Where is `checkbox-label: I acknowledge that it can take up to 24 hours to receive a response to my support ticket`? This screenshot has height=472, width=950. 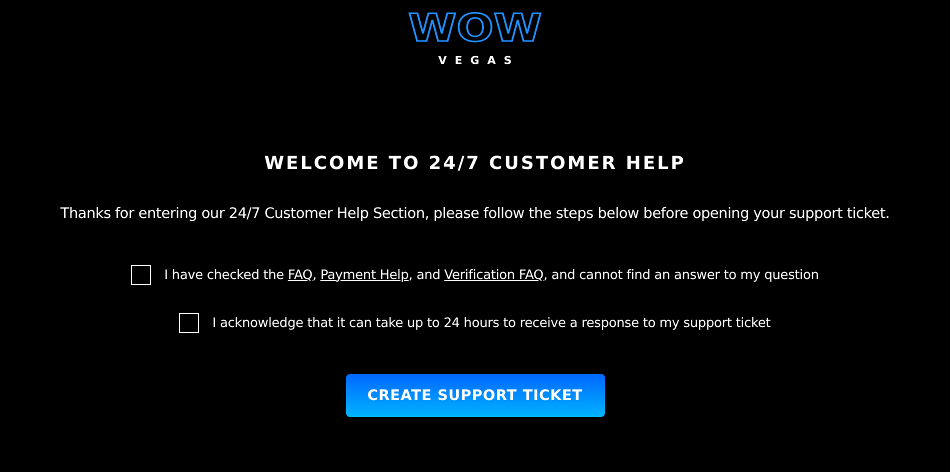 checkbox-label: I acknowledge that it can take up to 24 hours to receive a response to my support ticket is located at coordinates (491, 323).